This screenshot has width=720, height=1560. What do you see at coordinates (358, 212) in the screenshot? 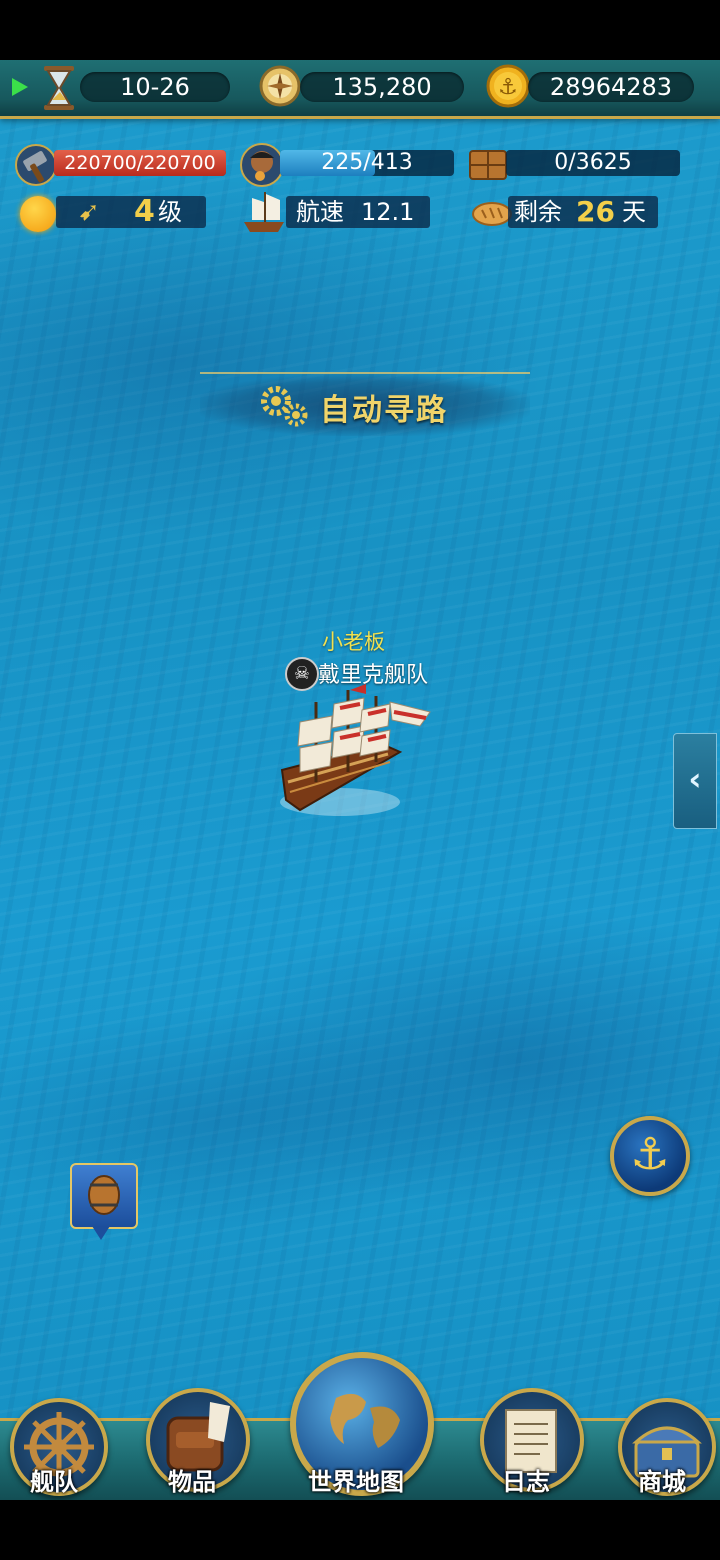
I see `speed-panel: 航速 12.1` at bounding box center [358, 212].